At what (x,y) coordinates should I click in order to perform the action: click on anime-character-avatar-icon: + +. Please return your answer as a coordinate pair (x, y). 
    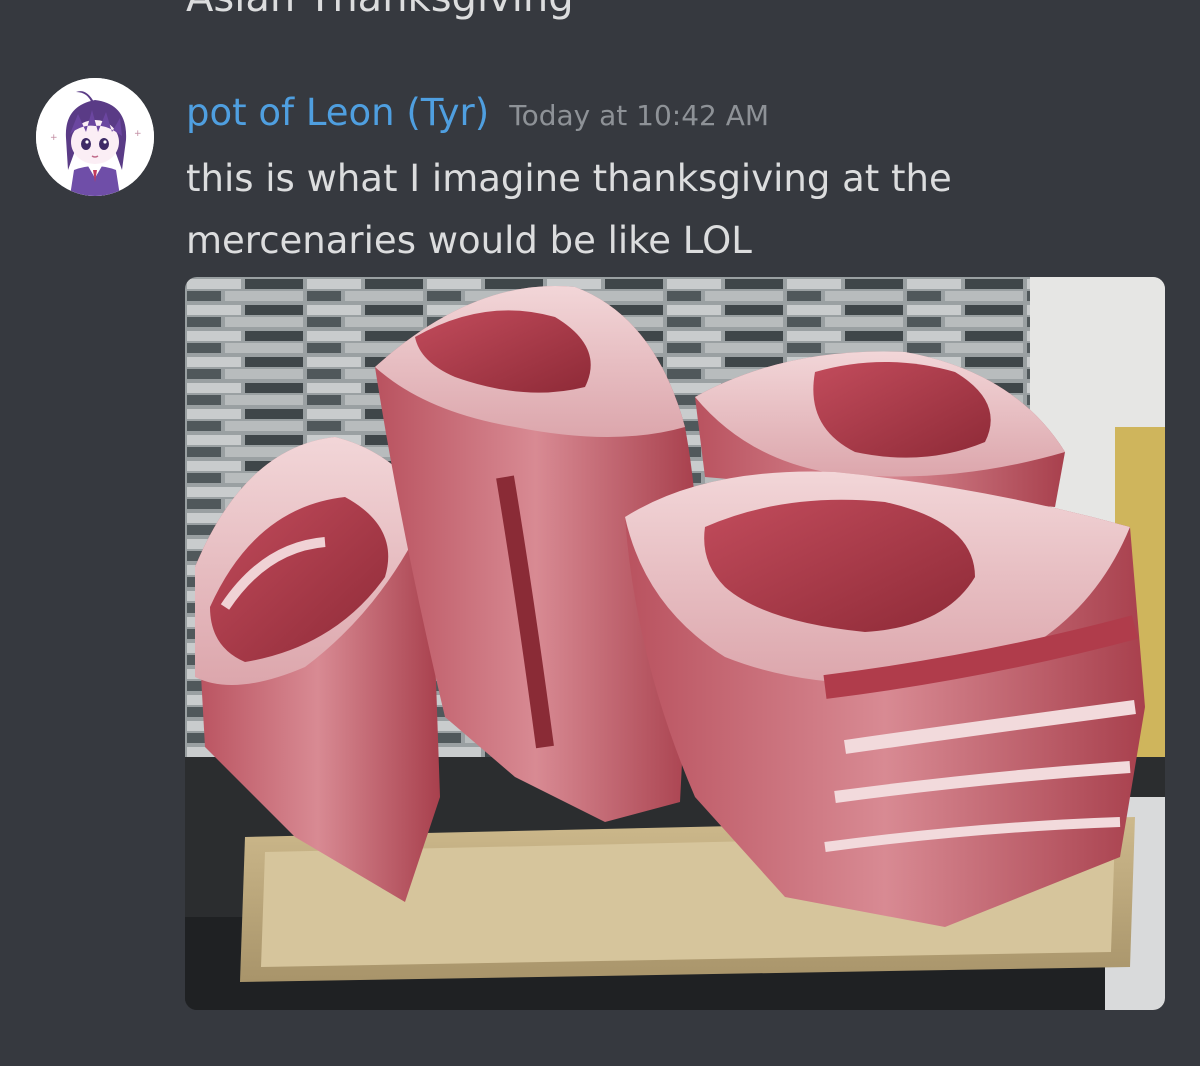
    Looking at the image, I should click on (95, 137).